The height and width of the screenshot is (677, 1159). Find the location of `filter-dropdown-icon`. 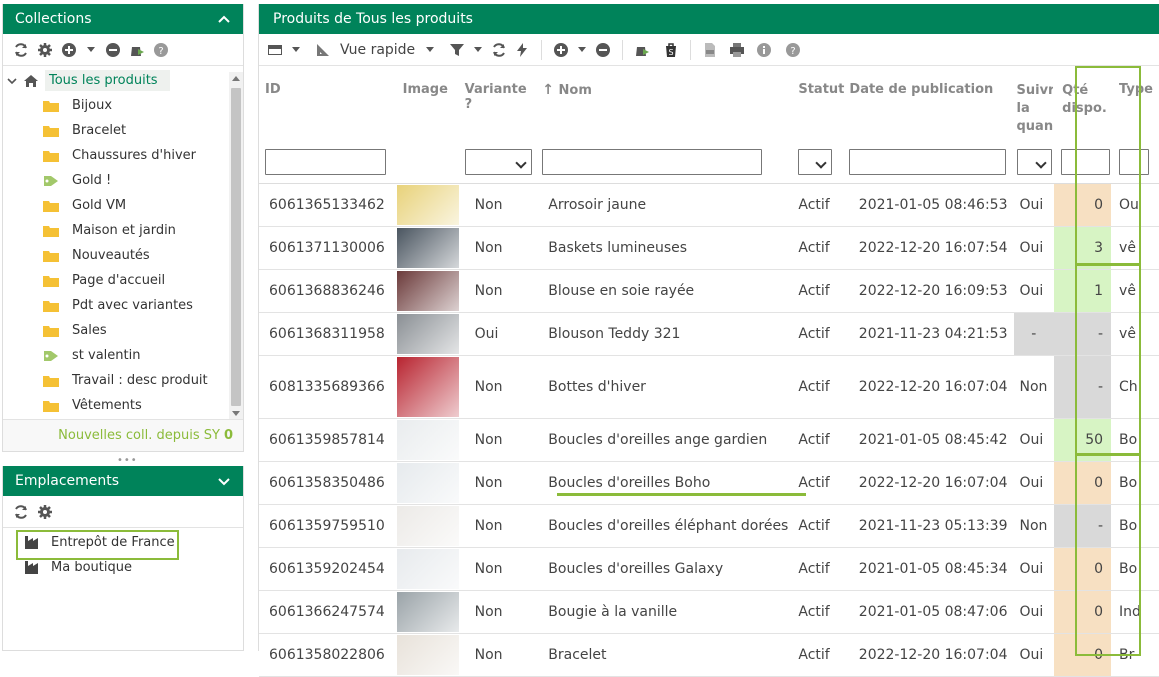

filter-dropdown-icon is located at coordinates (478, 49).